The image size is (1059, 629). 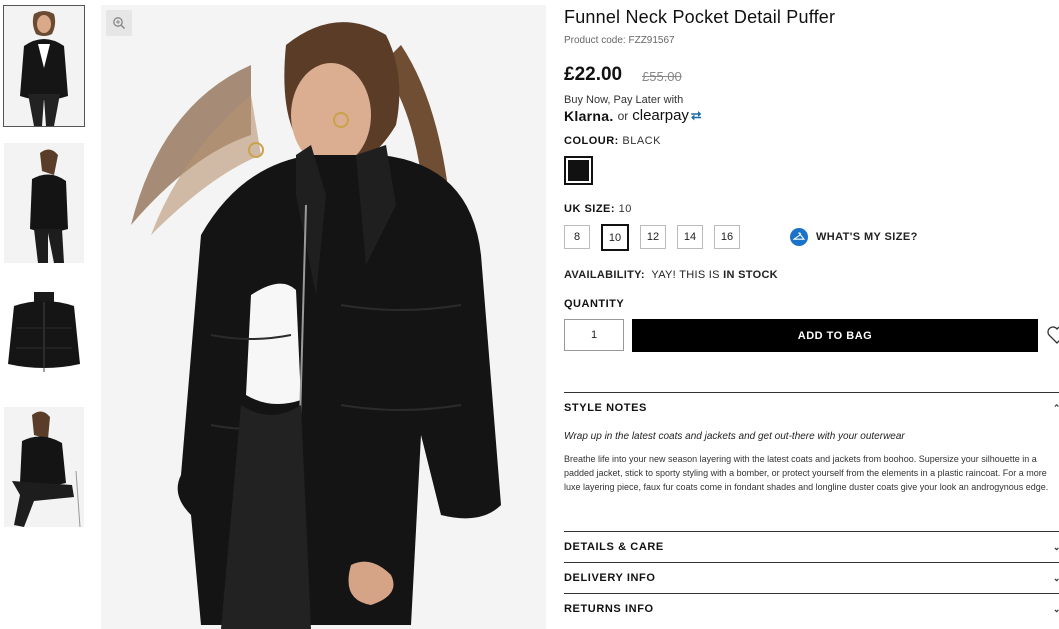 What do you see at coordinates (594, 335) in the screenshot?
I see `quantity-input` at bounding box center [594, 335].